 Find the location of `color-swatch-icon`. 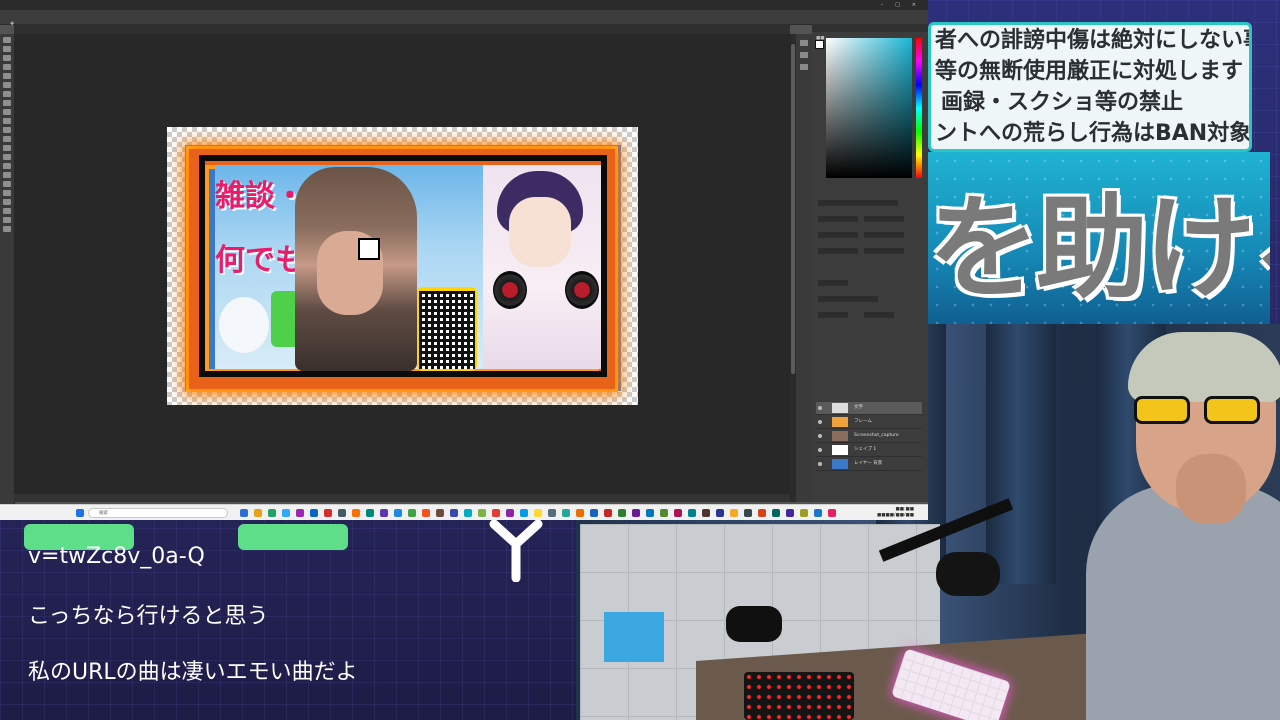

color-swatch-icon is located at coordinates (7, 229).